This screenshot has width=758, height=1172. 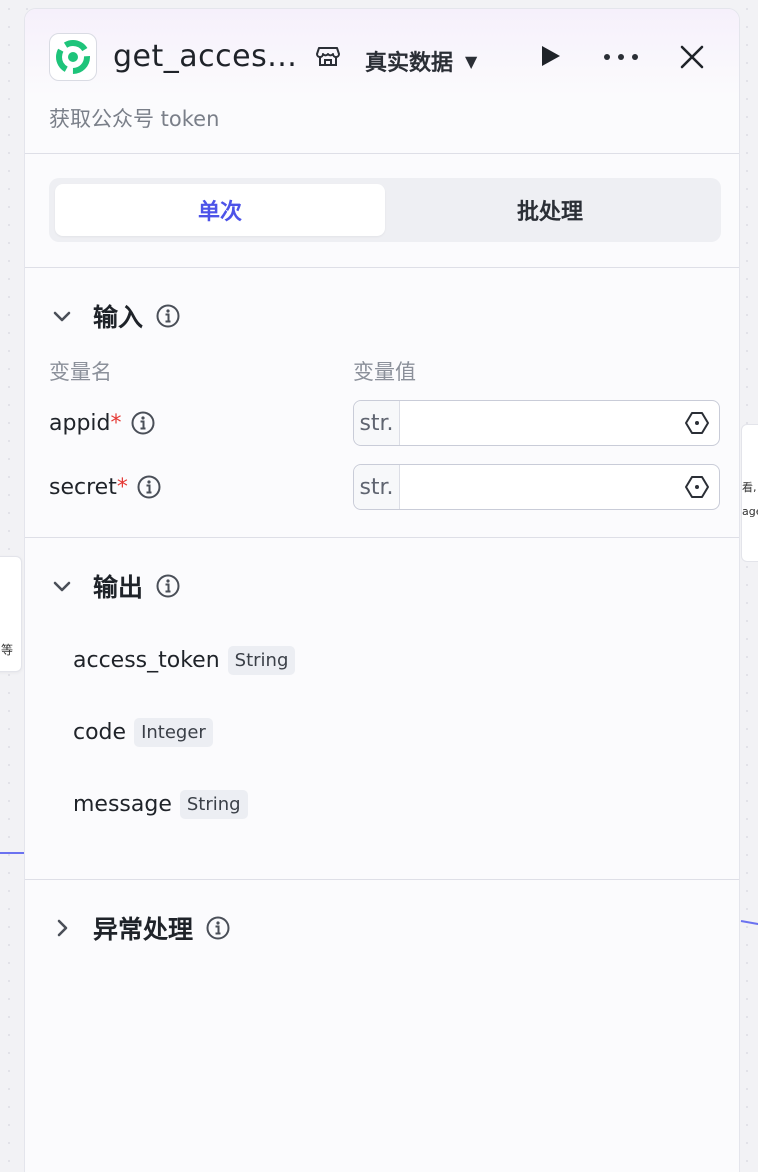 I want to click on mode-tabs-area: 单次 批处理, so click(x=382, y=211).